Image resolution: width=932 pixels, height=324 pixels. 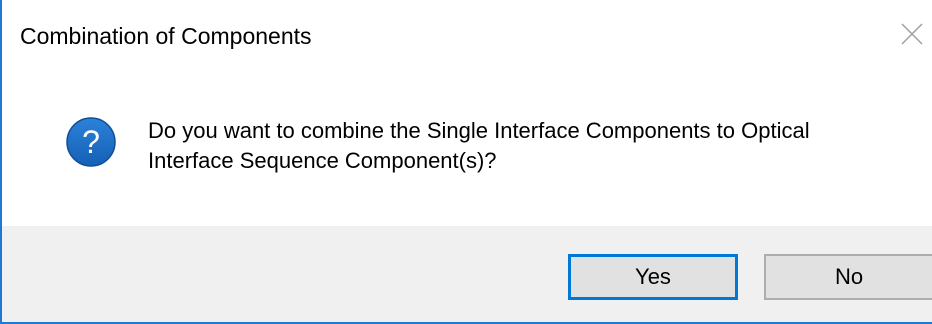 I want to click on message-line-2: Interface Sequence Component(s)?, so click(x=322, y=160).